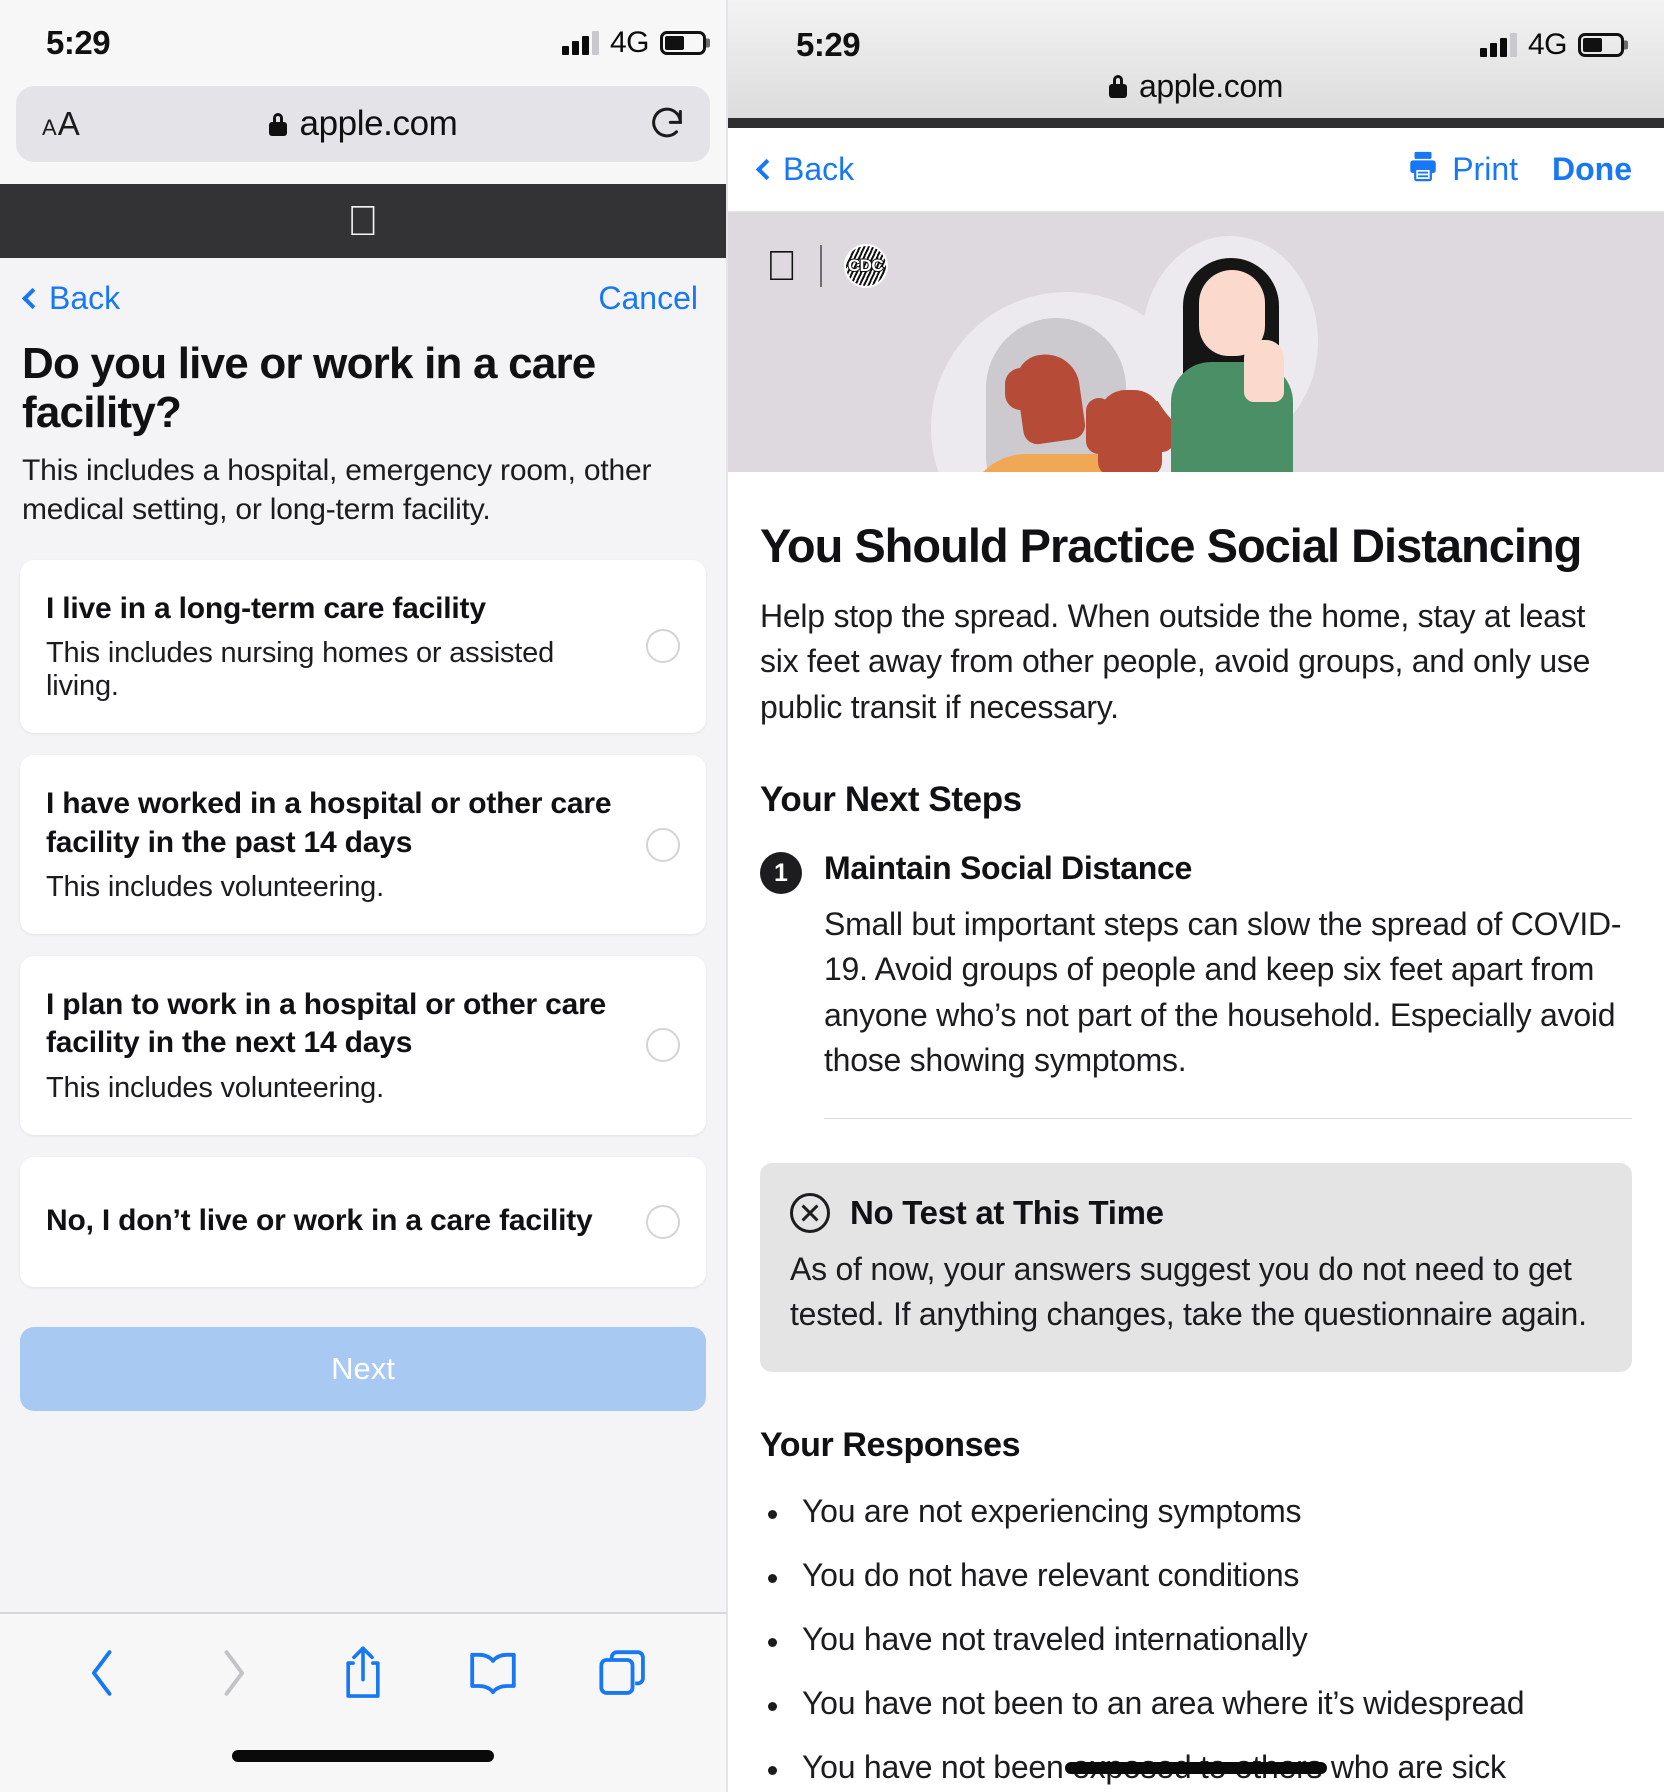 The width and height of the screenshot is (1664, 1792). Describe the element at coordinates (1196, 1575) in the screenshot. I see `list-item: You do not have relevant conditions` at that location.